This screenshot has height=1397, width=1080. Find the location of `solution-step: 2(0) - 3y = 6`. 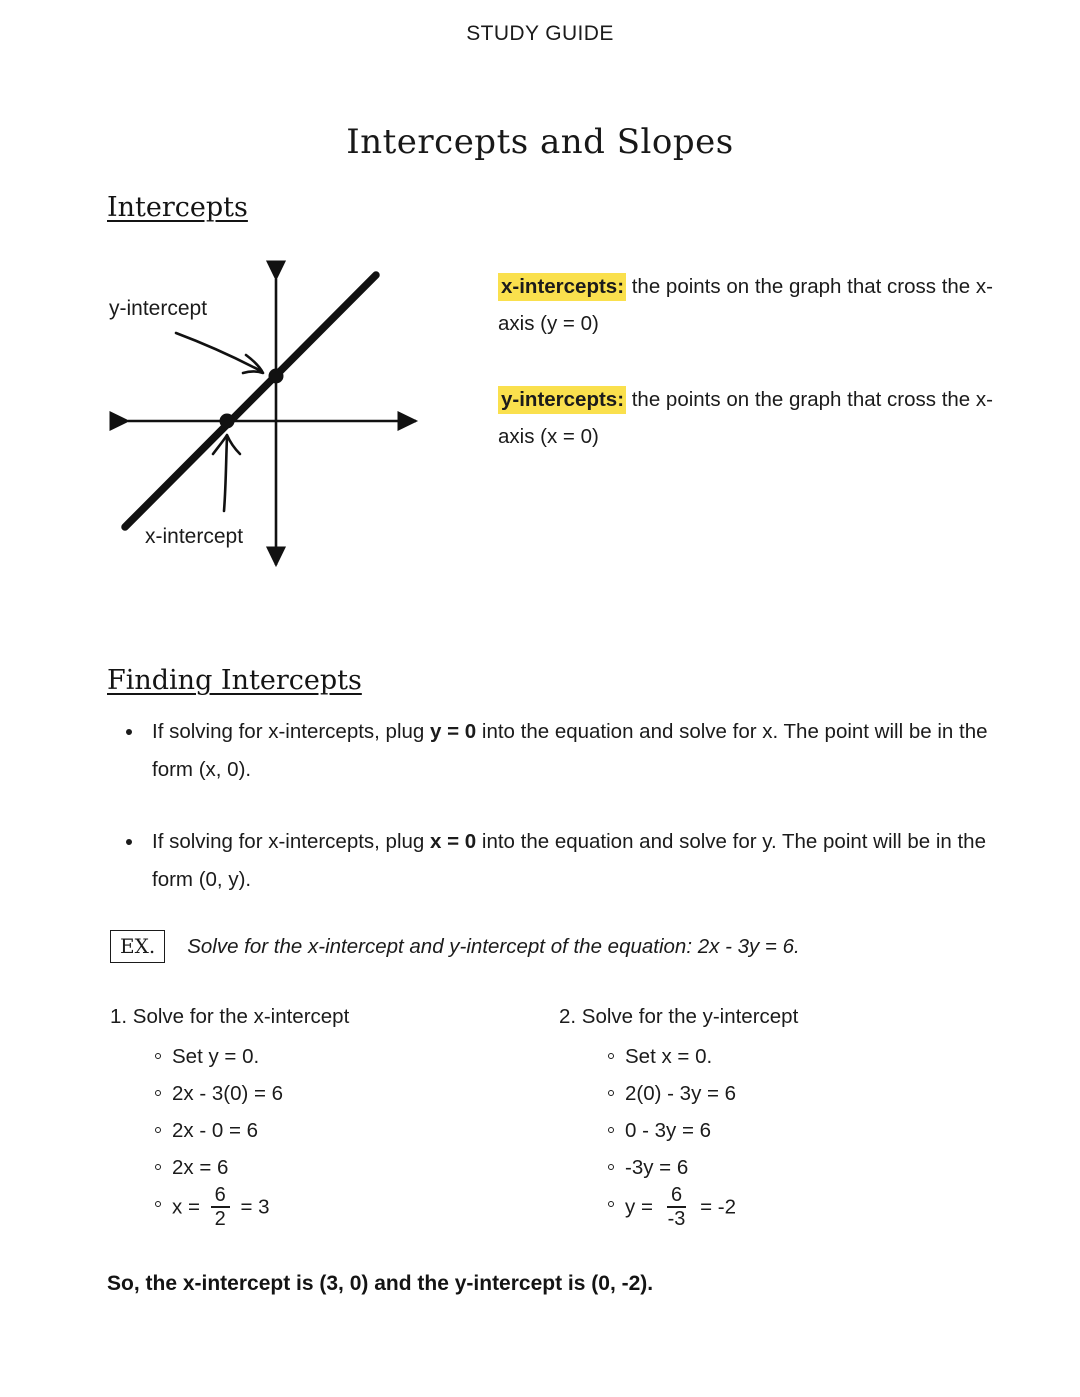

solution-step: 2(0) - 3y = 6 is located at coordinates (774, 1093).